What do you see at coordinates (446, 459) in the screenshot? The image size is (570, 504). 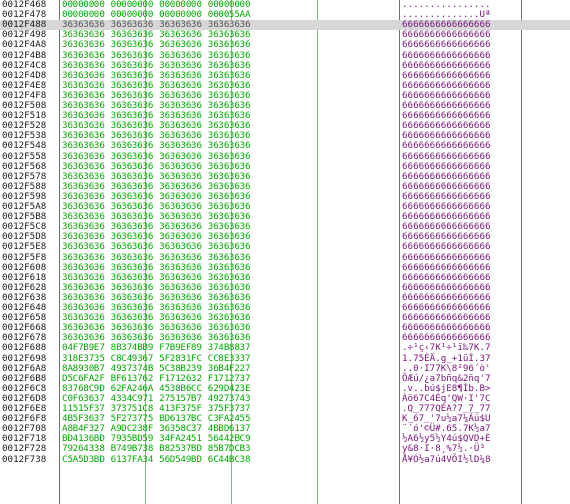 I see `row-ascii: Å¥Ó½a7ú4VÕI½lD¼8` at bounding box center [446, 459].